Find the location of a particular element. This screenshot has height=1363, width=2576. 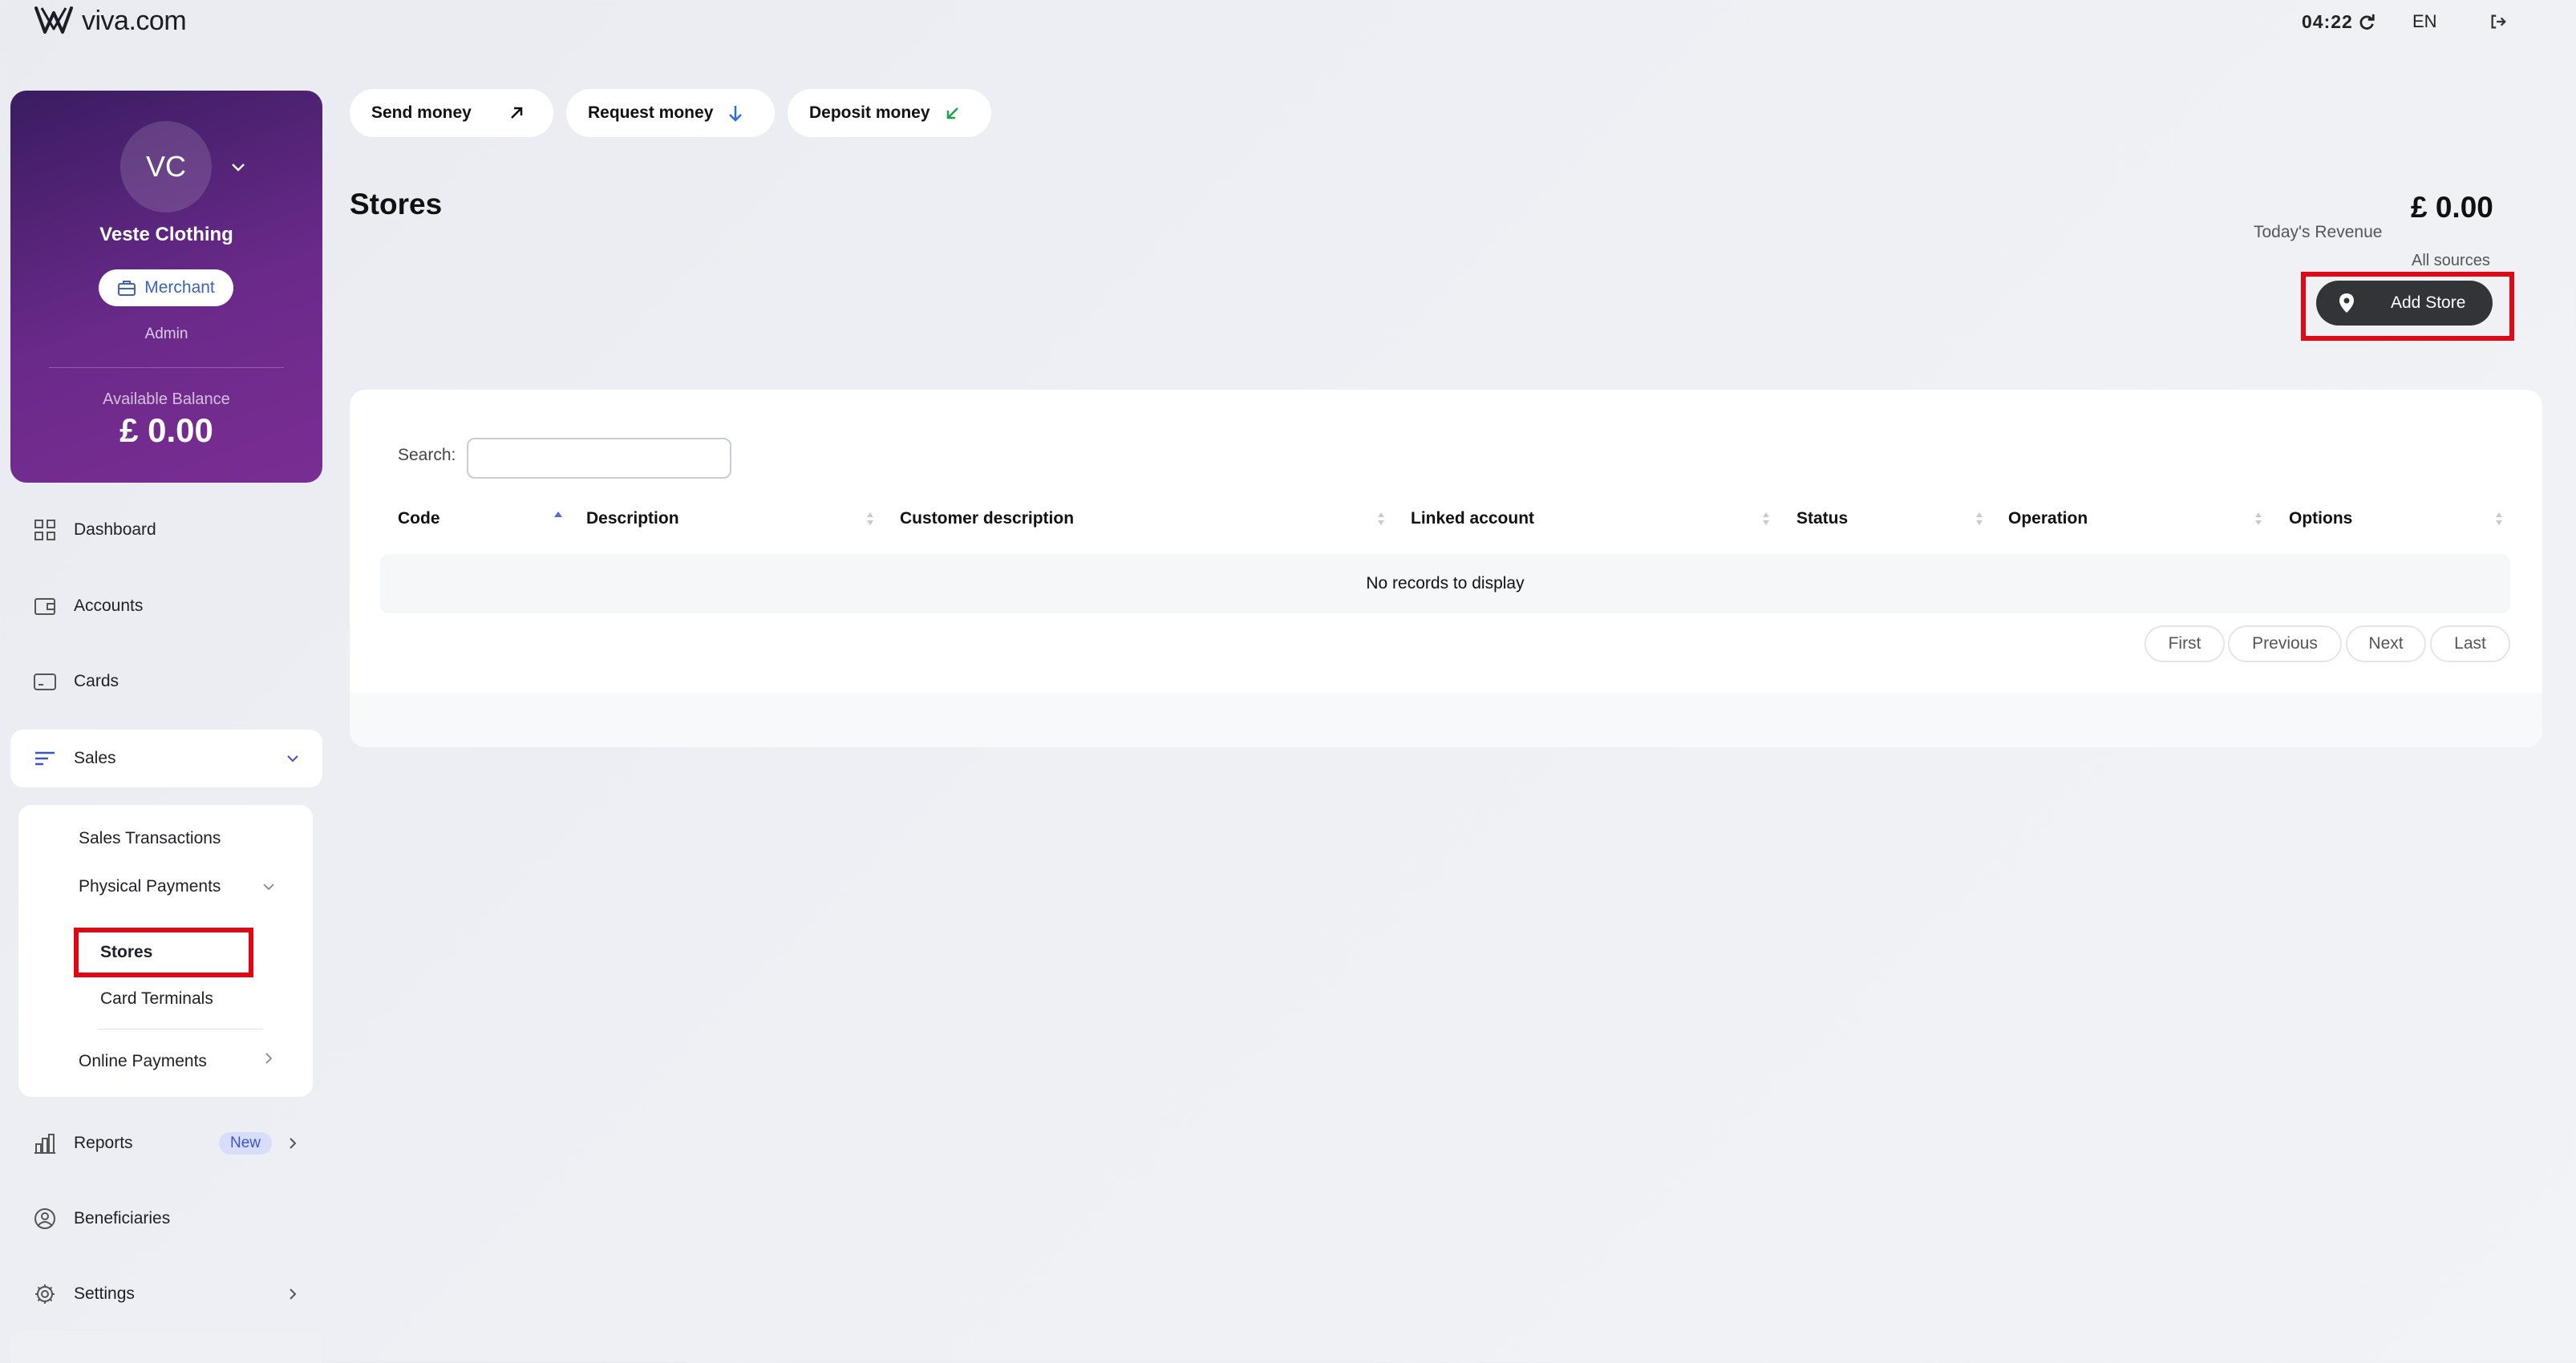

sidebar-item-label: Dashboard is located at coordinates (115, 529).